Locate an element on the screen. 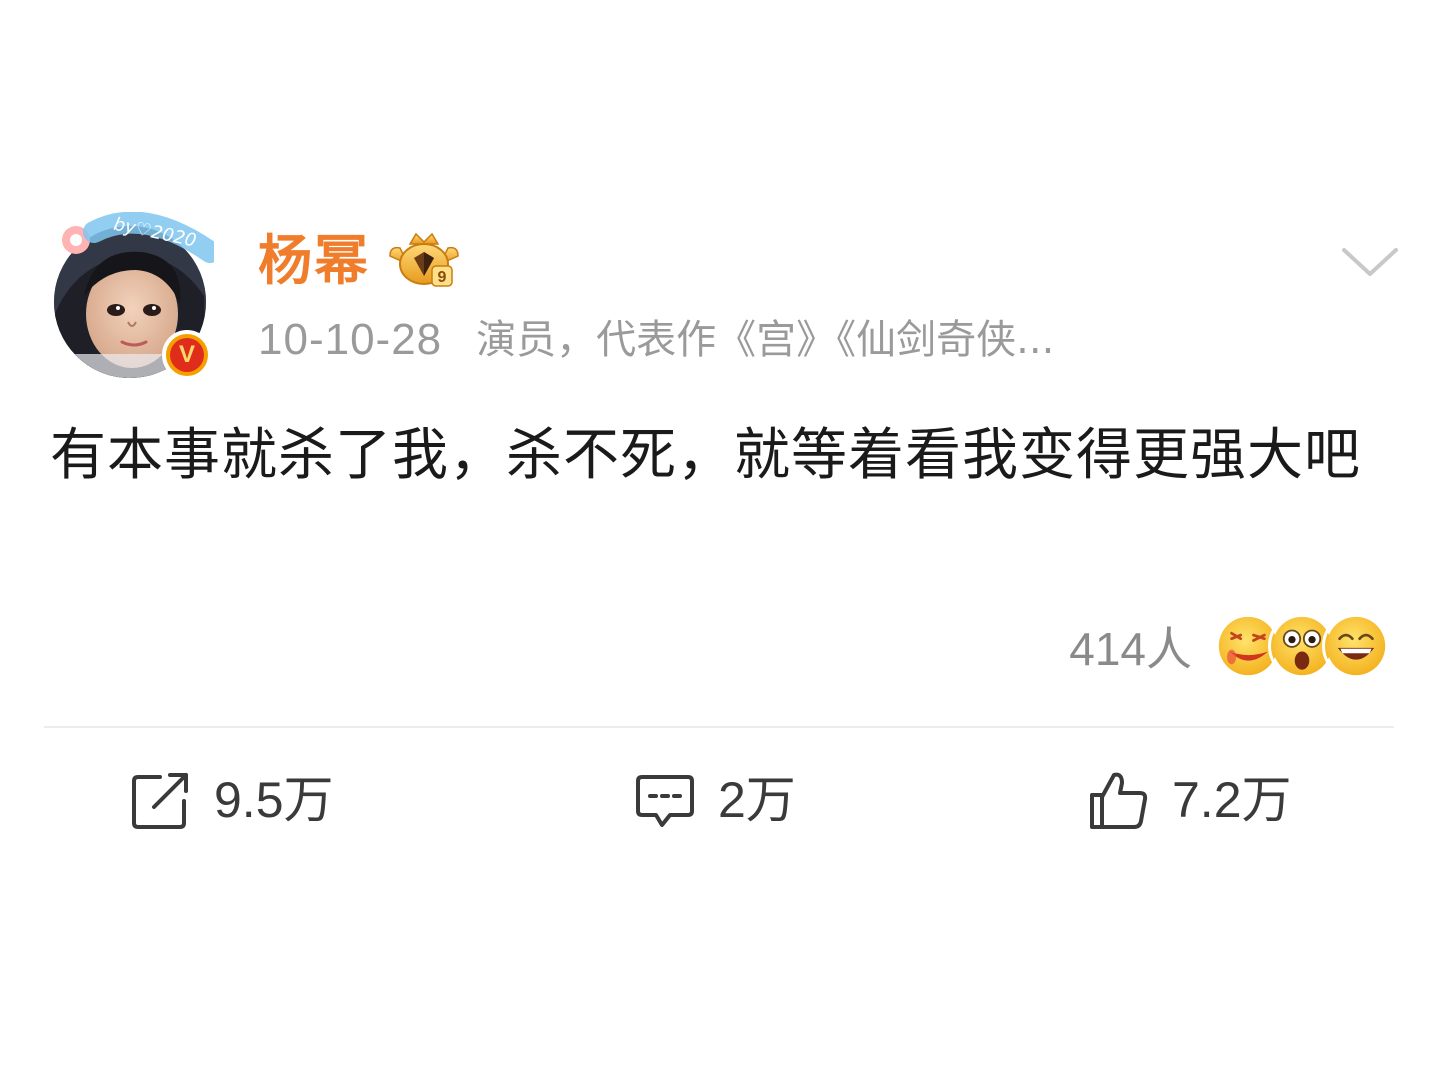  avatar-frame-ribbon: by♡2020 is located at coordinates (138, 237).